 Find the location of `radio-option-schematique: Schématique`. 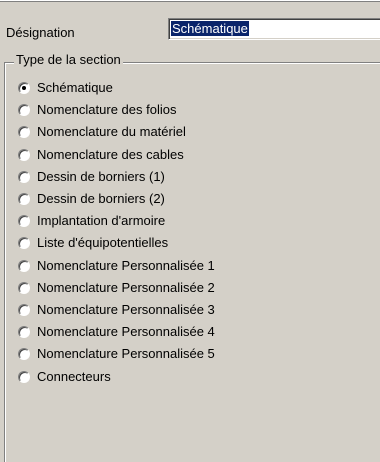

radio-option-schematique: Schématique is located at coordinates (116, 88).